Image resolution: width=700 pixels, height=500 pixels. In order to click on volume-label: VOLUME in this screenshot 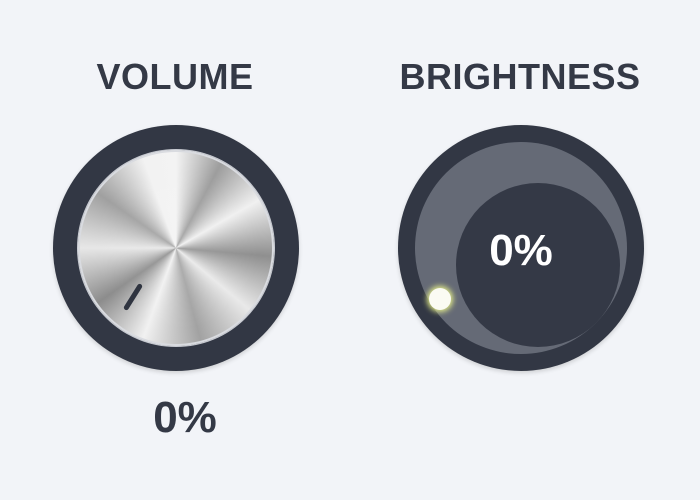, I will do `click(175, 76)`.